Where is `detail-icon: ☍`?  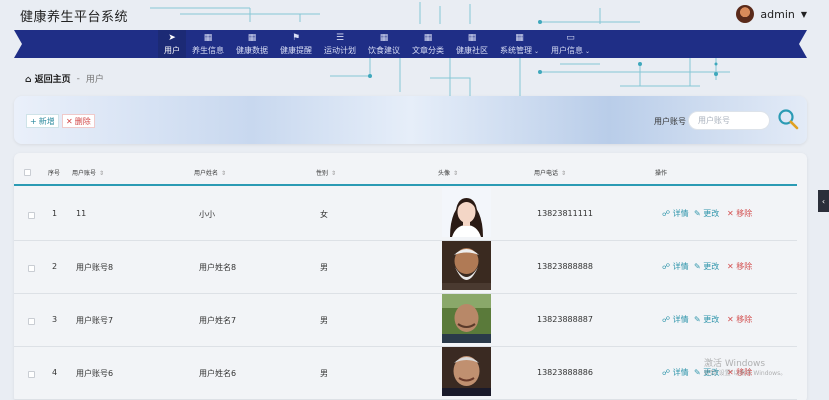 detail-icon: ☍ is located at coordinates (666, 266).